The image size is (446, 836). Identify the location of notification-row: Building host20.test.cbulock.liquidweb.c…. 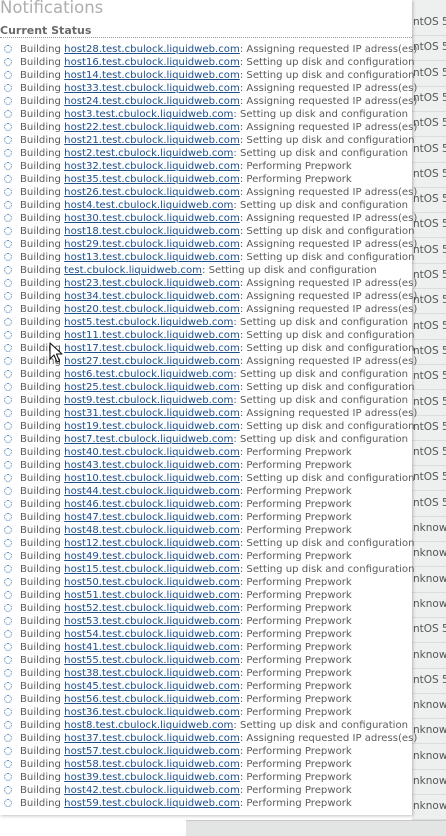
(208, 309).